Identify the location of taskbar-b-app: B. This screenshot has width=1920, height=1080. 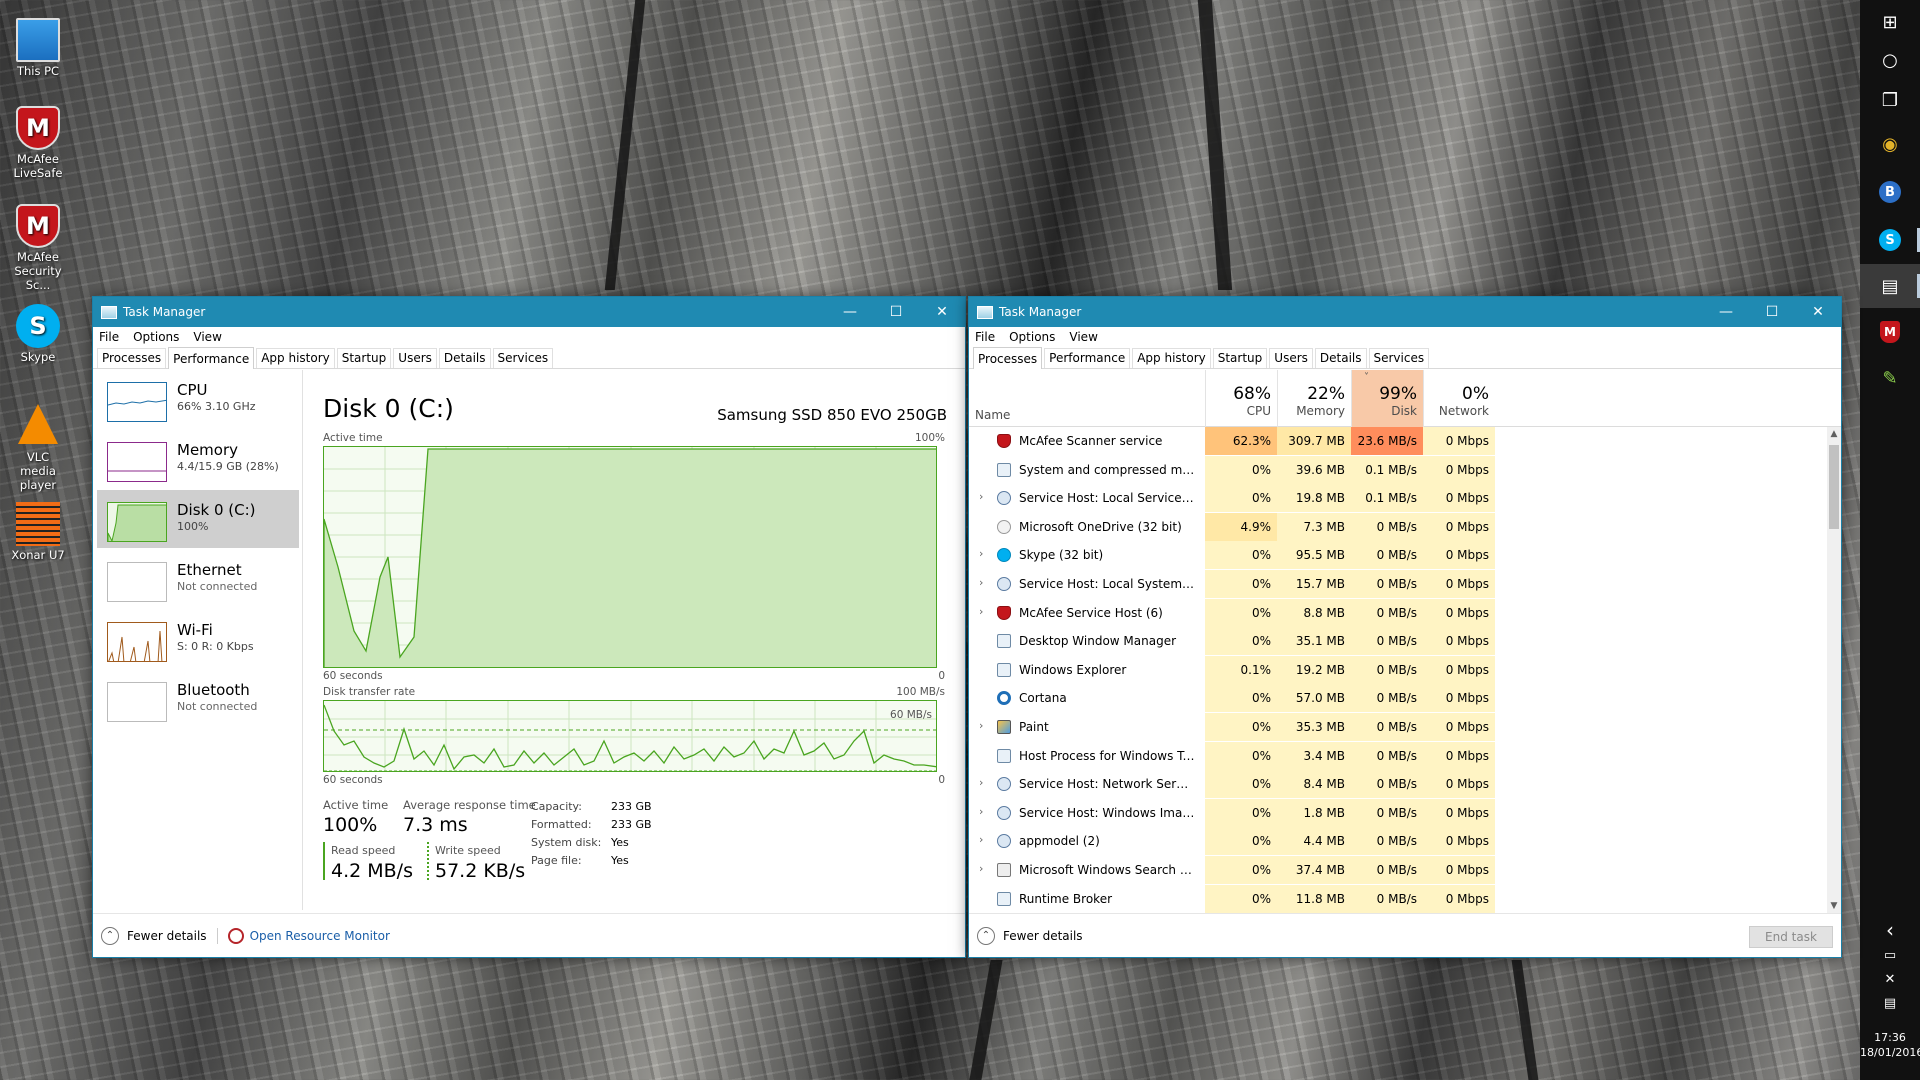
(1890, 192).